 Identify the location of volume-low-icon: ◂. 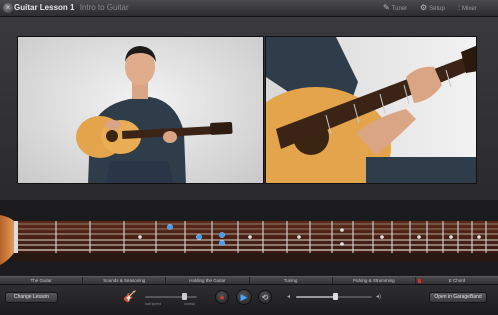
(289, 297).